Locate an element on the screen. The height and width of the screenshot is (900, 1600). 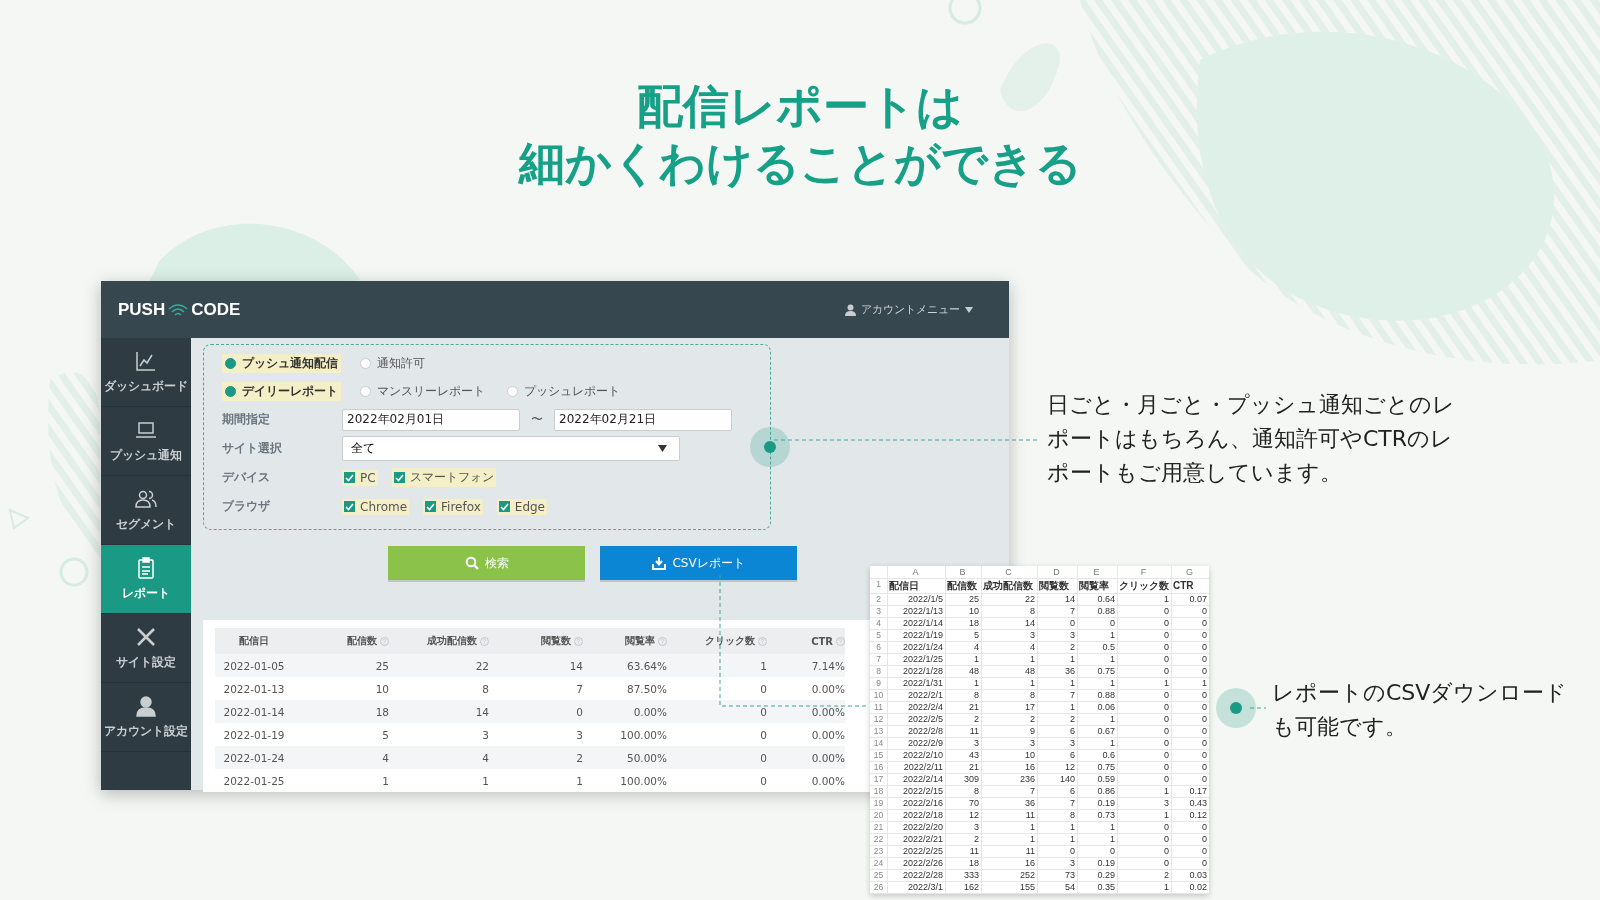
sheet-cell: 2022/2/14 is located at coordinates (916, 779).